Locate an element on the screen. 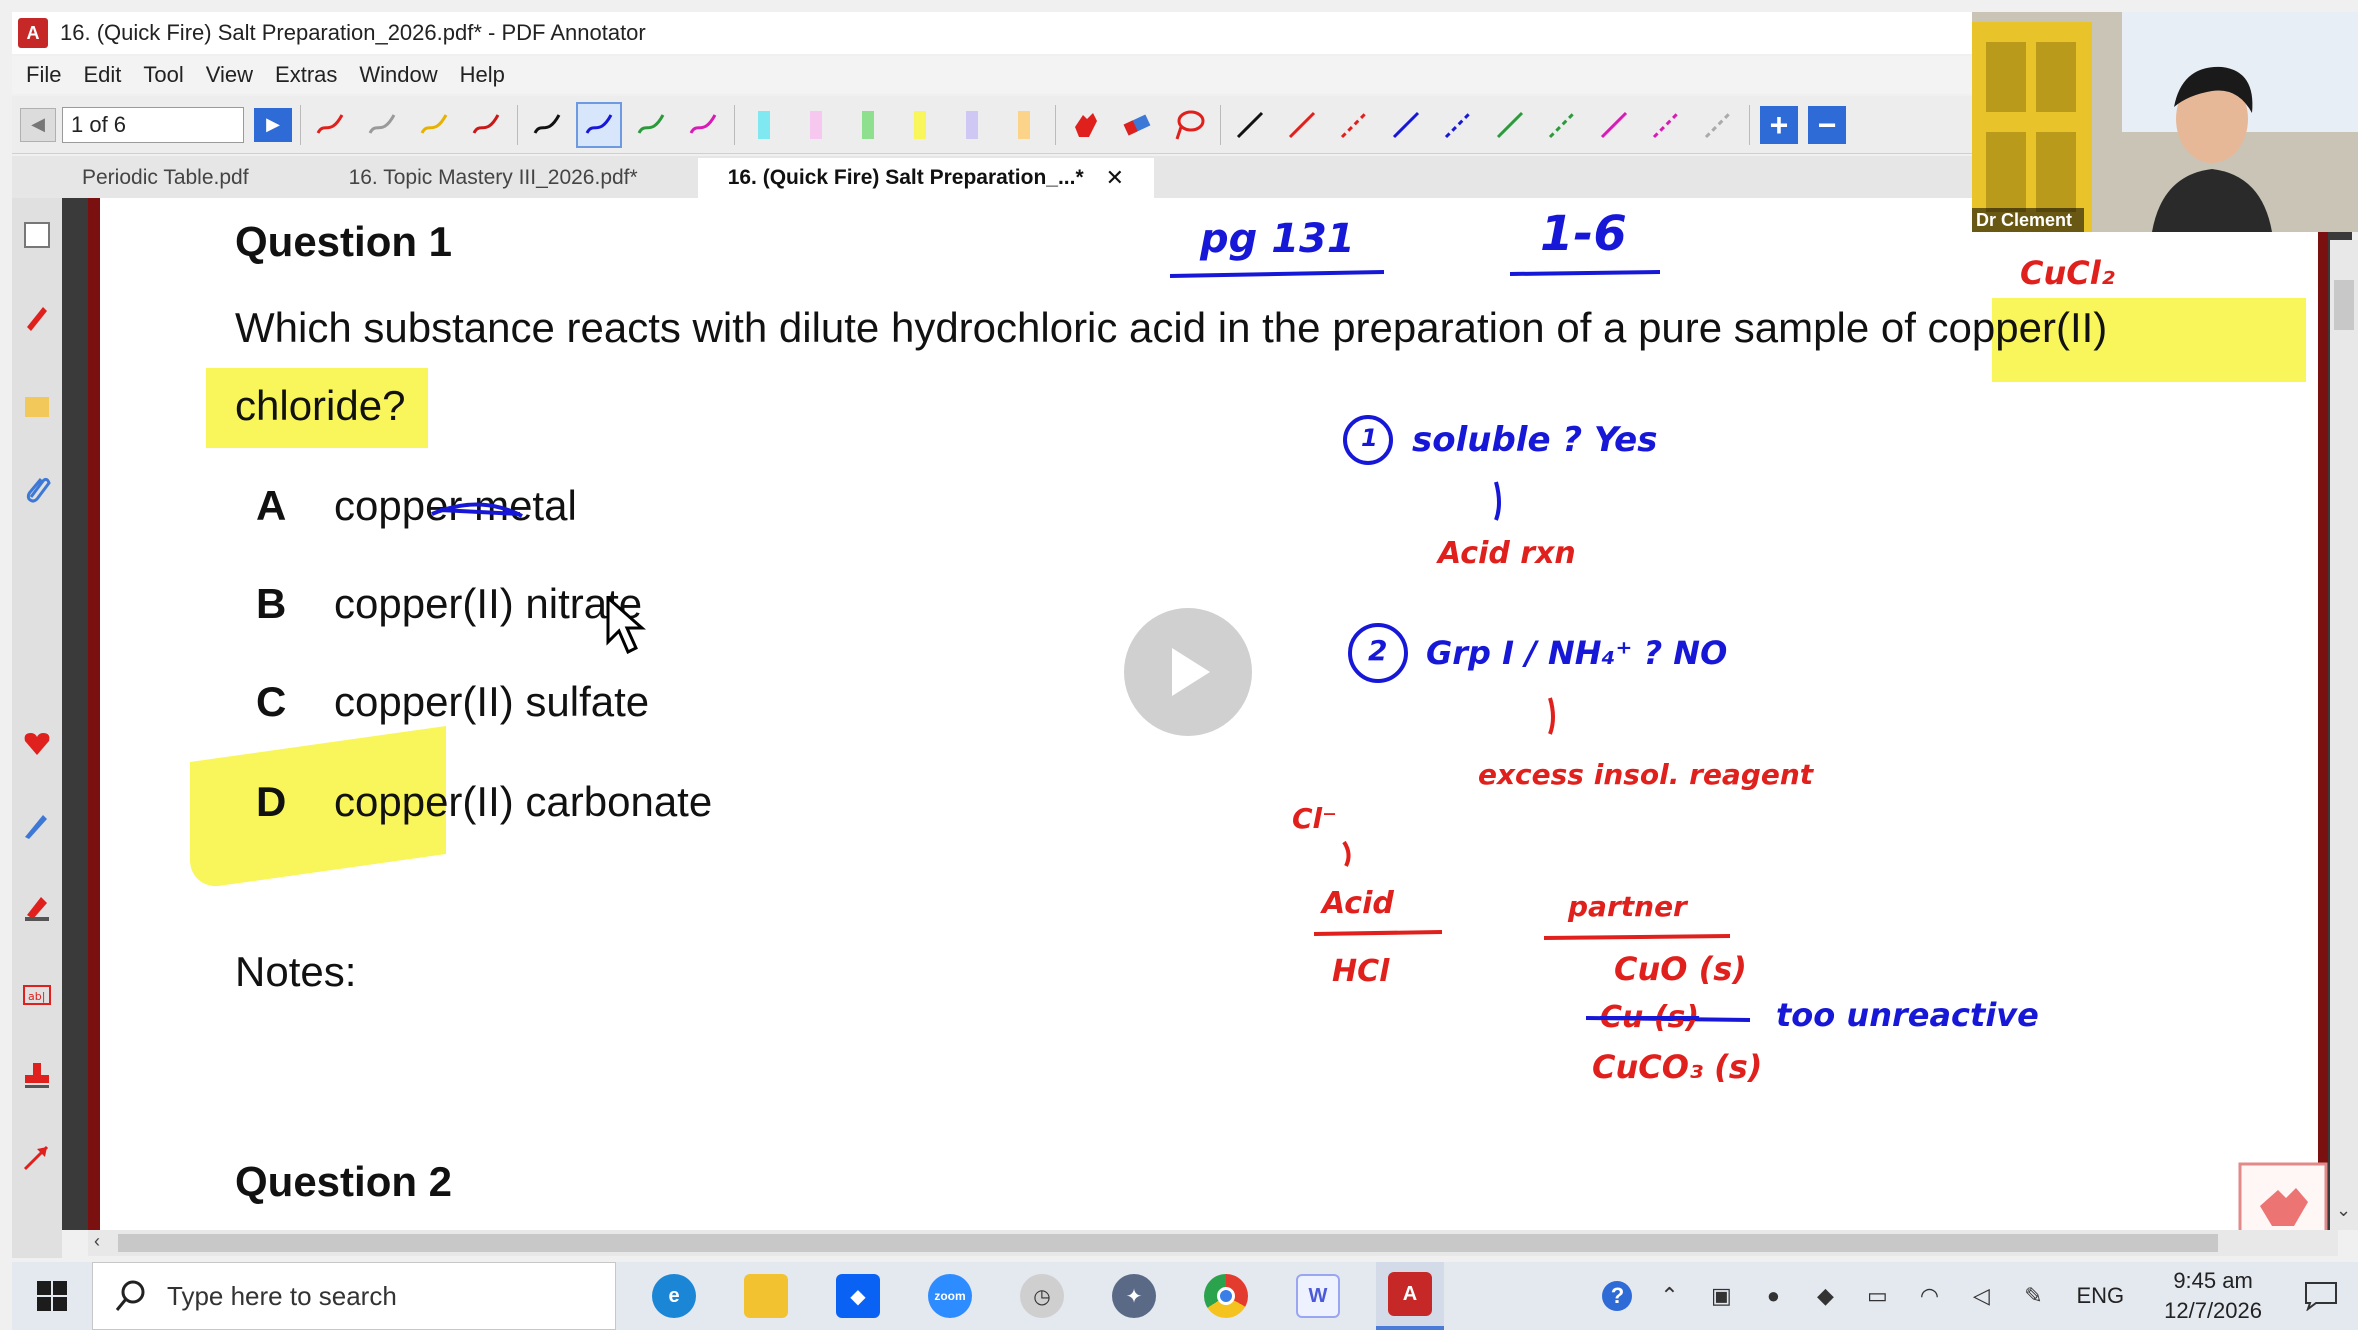 Image resolution: width=2358 pixels, height=1330 pixels. pen-red-tool is located at coordinates (330, 125).